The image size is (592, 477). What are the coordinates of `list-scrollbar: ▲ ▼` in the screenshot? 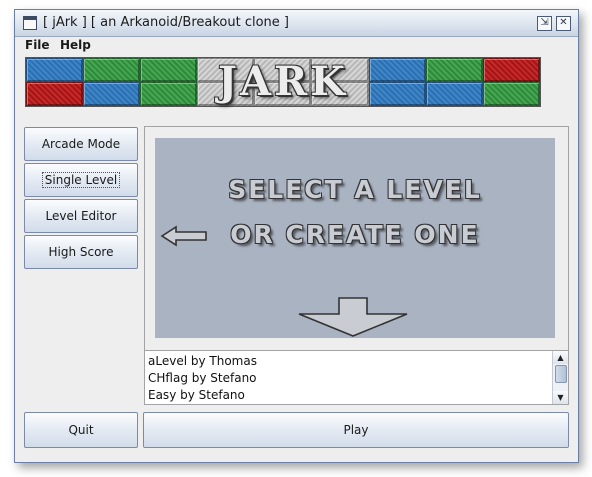 It's located at (560, 377).